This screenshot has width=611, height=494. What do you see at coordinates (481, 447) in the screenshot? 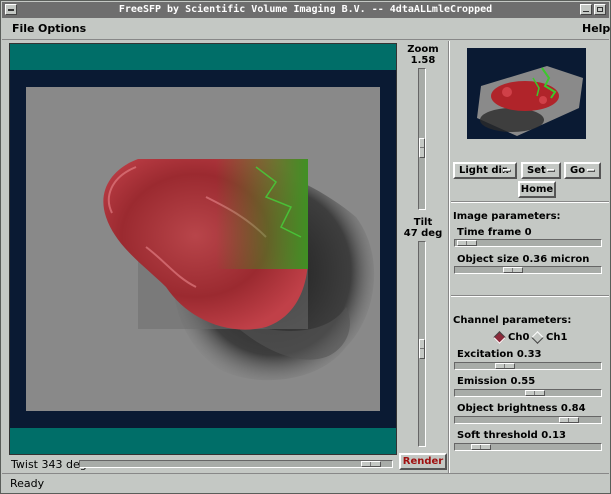
I see `soft-threshold-slider-thumb` at bounding box center [481, 447].